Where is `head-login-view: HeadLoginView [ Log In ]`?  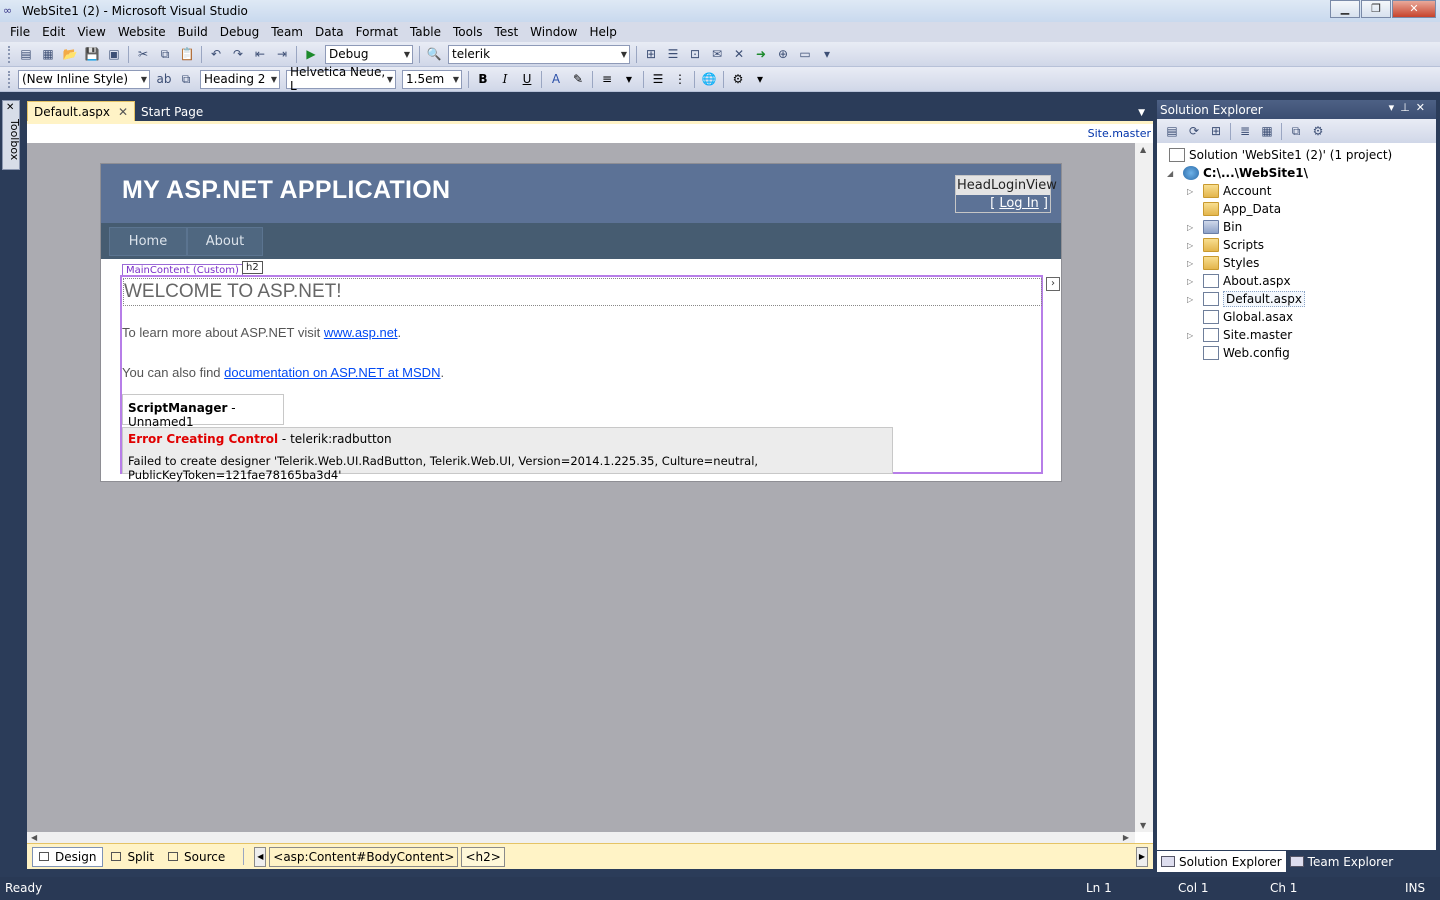
head-login-view: HeadLoginView [ Log In ] is located at coordinates (1006, 194).